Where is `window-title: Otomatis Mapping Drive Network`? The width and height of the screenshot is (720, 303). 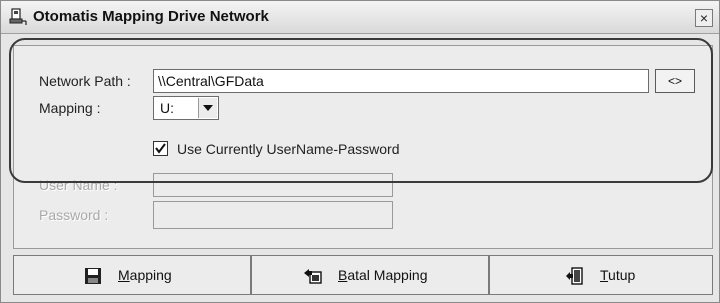 window-title: Otomatis Mapping Drive Network is located at coordinates (151, 16).